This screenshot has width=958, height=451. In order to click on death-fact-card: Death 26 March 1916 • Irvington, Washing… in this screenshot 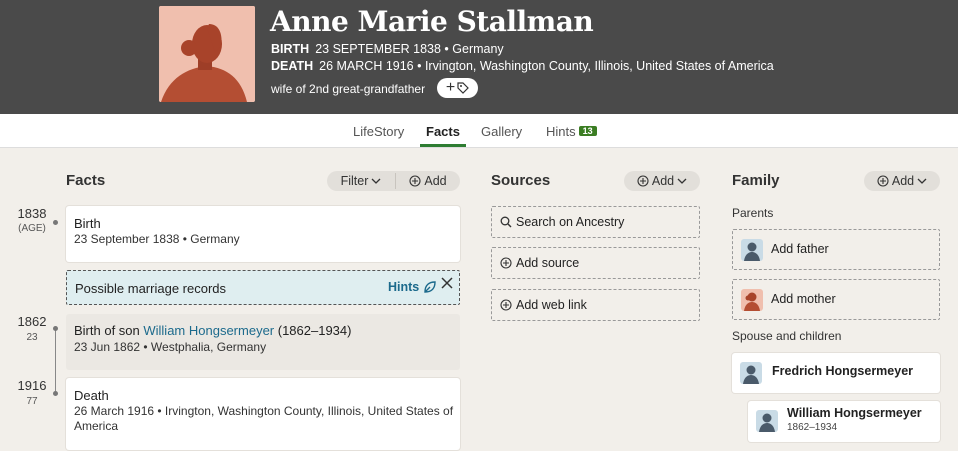, I will do `click(263, 414)`.